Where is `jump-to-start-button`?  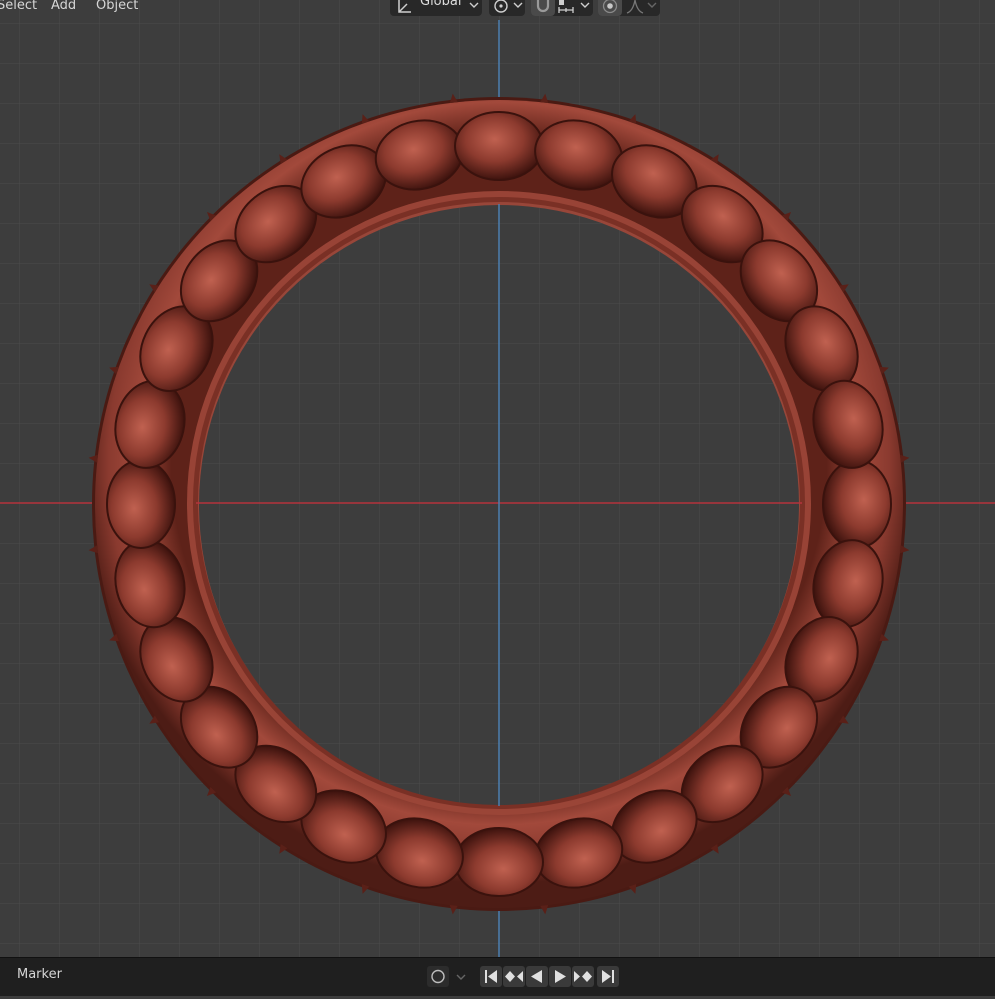 jump-to-start-button is located at coordinates (491, 976).